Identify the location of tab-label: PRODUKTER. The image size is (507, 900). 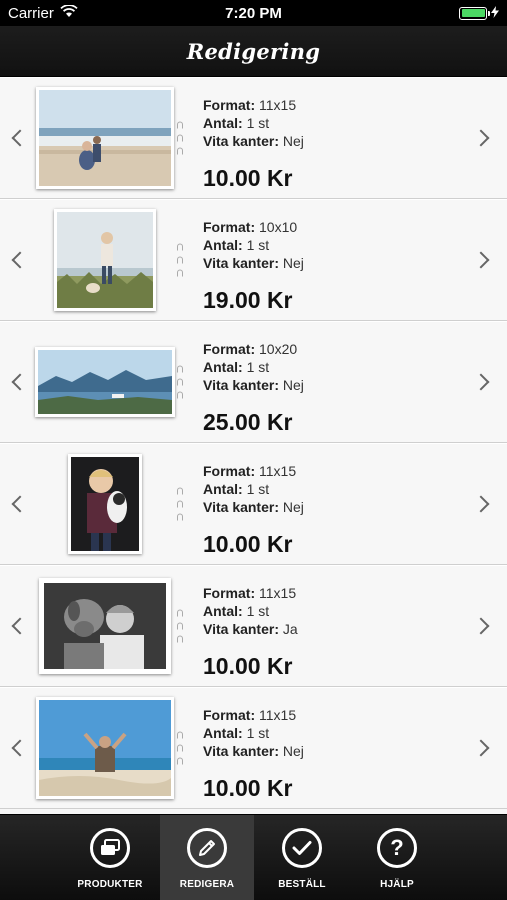
(110, 884).